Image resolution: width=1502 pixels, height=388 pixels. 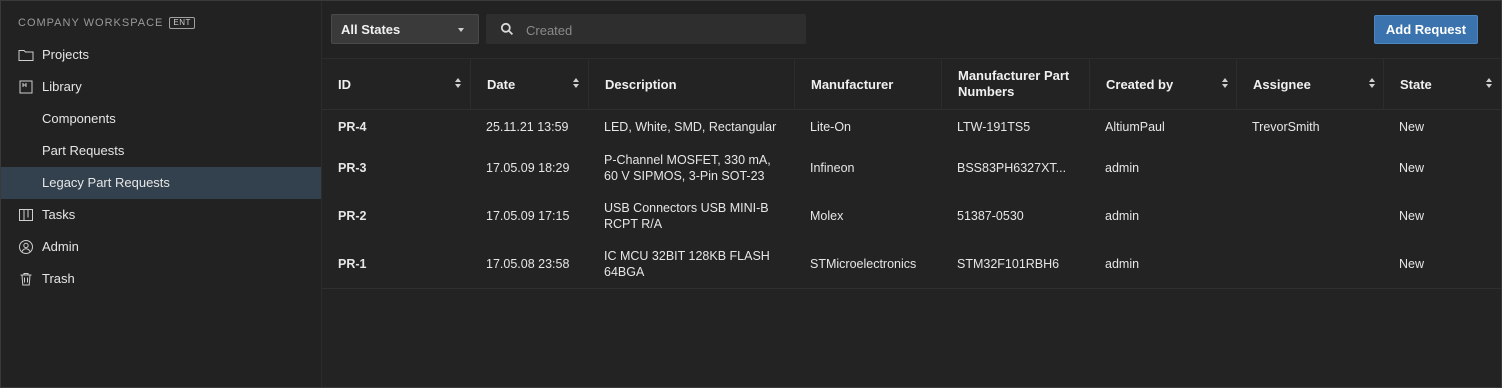 I want to click on sidebar-item-label: Library, so click(x=62, y=86).